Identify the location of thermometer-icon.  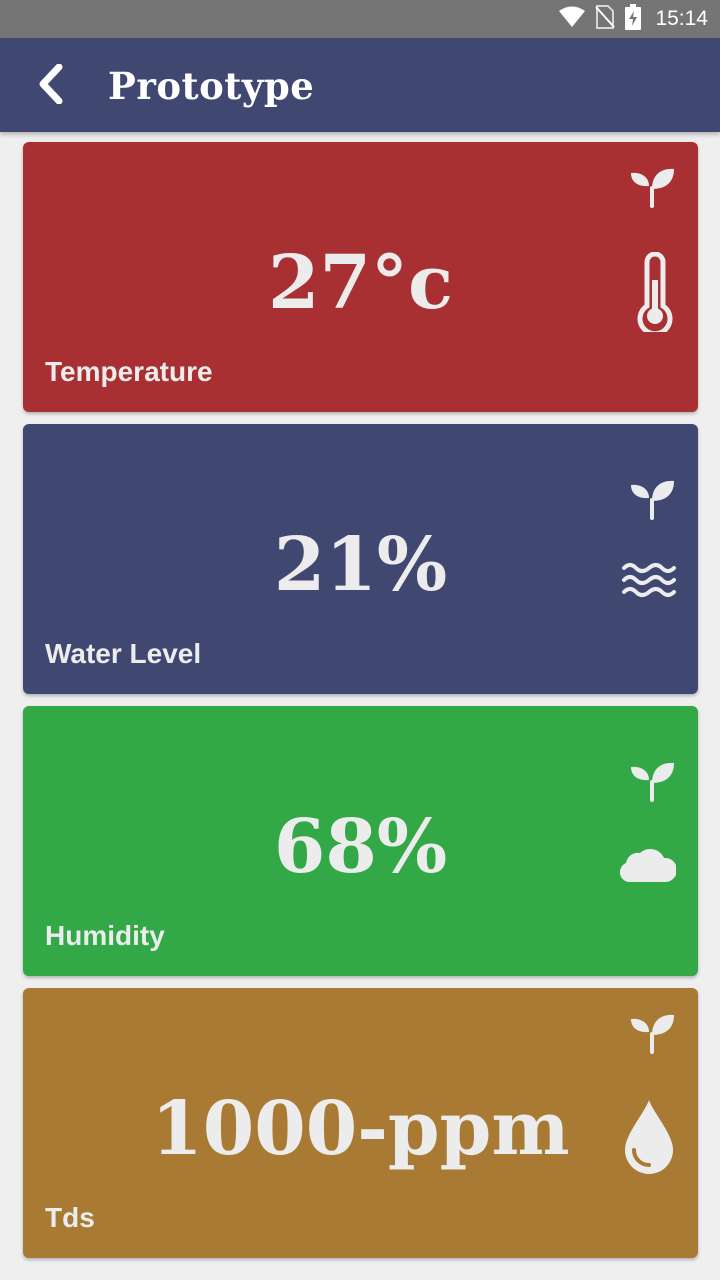
(655, 294).